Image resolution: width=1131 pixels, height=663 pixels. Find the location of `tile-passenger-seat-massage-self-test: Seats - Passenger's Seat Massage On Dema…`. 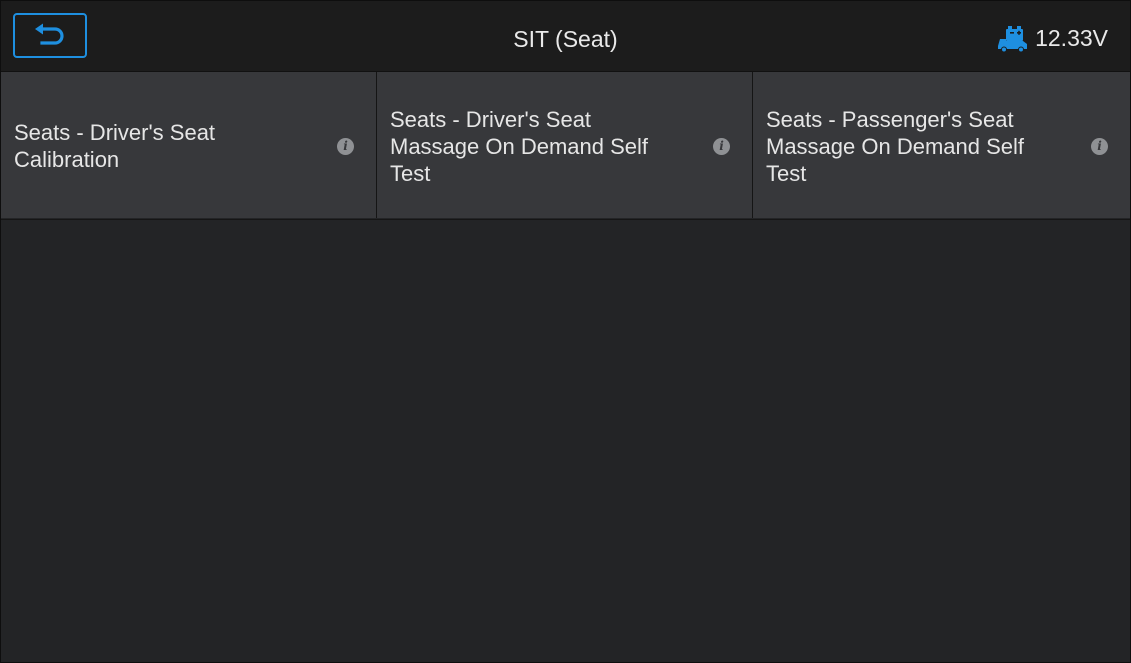

tile-passenger-seat-massage-self-test: Seats - Passenger's Seat Massage On Dema… is located at coordinates (941, 145).